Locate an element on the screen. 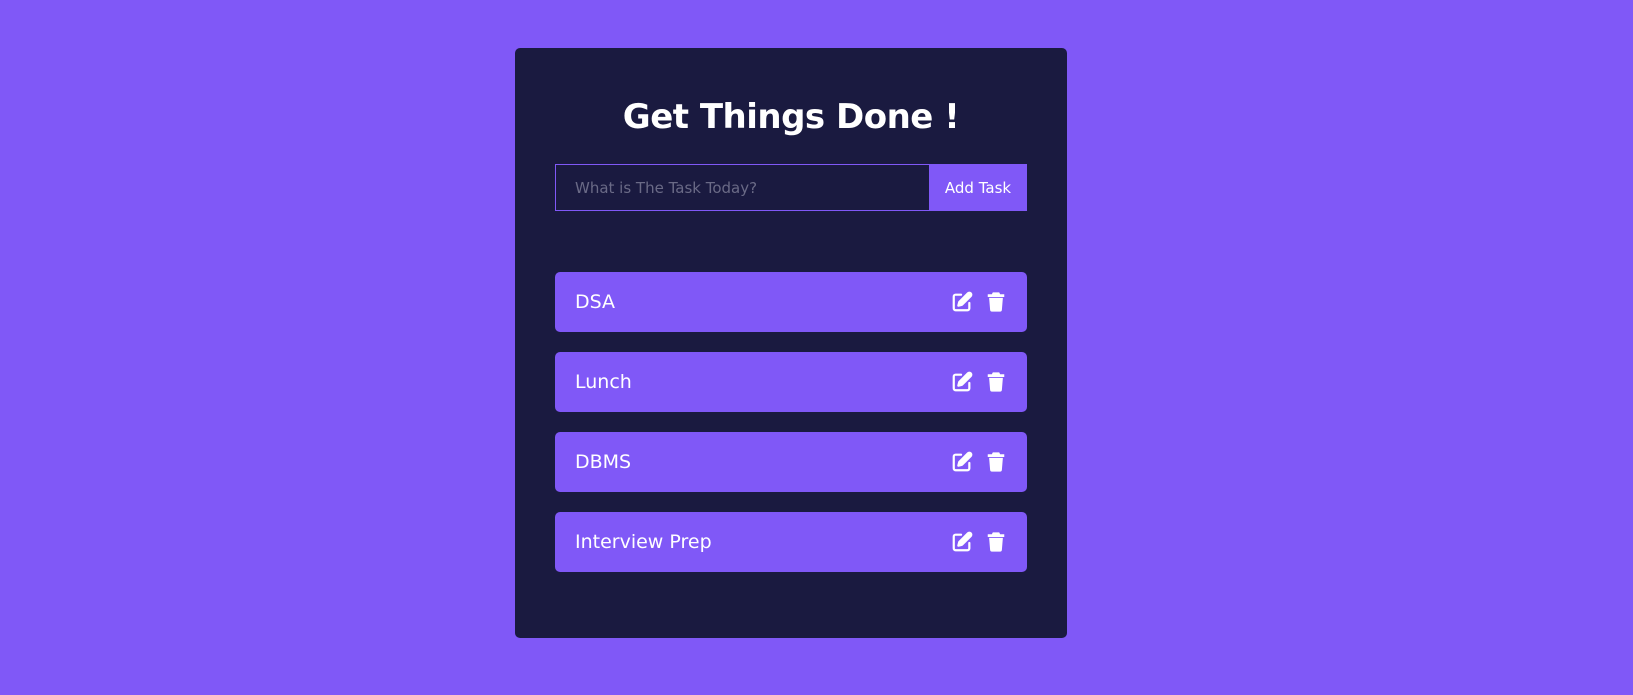 This screenshot has width=1633, height=695. todo-text: Interview Prep is located at coordinates (643, 542).